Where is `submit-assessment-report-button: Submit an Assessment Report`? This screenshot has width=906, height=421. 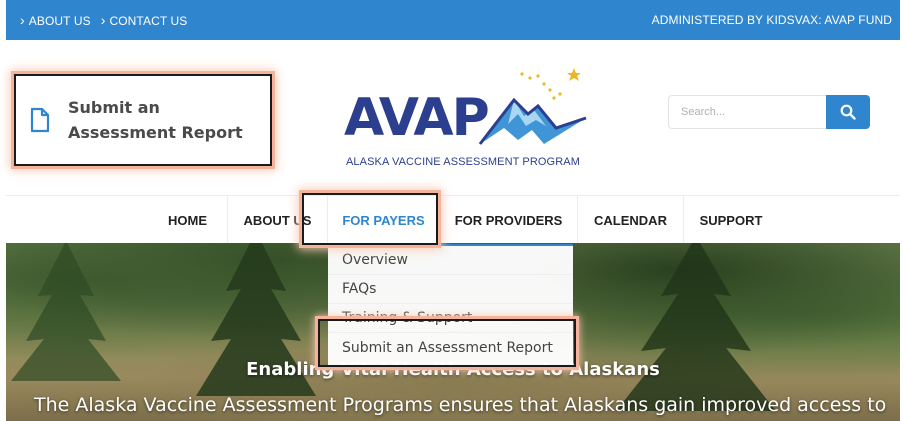
submit-assessment-report-button: Submit an Assessment Report is located at coordinates (143, 120).